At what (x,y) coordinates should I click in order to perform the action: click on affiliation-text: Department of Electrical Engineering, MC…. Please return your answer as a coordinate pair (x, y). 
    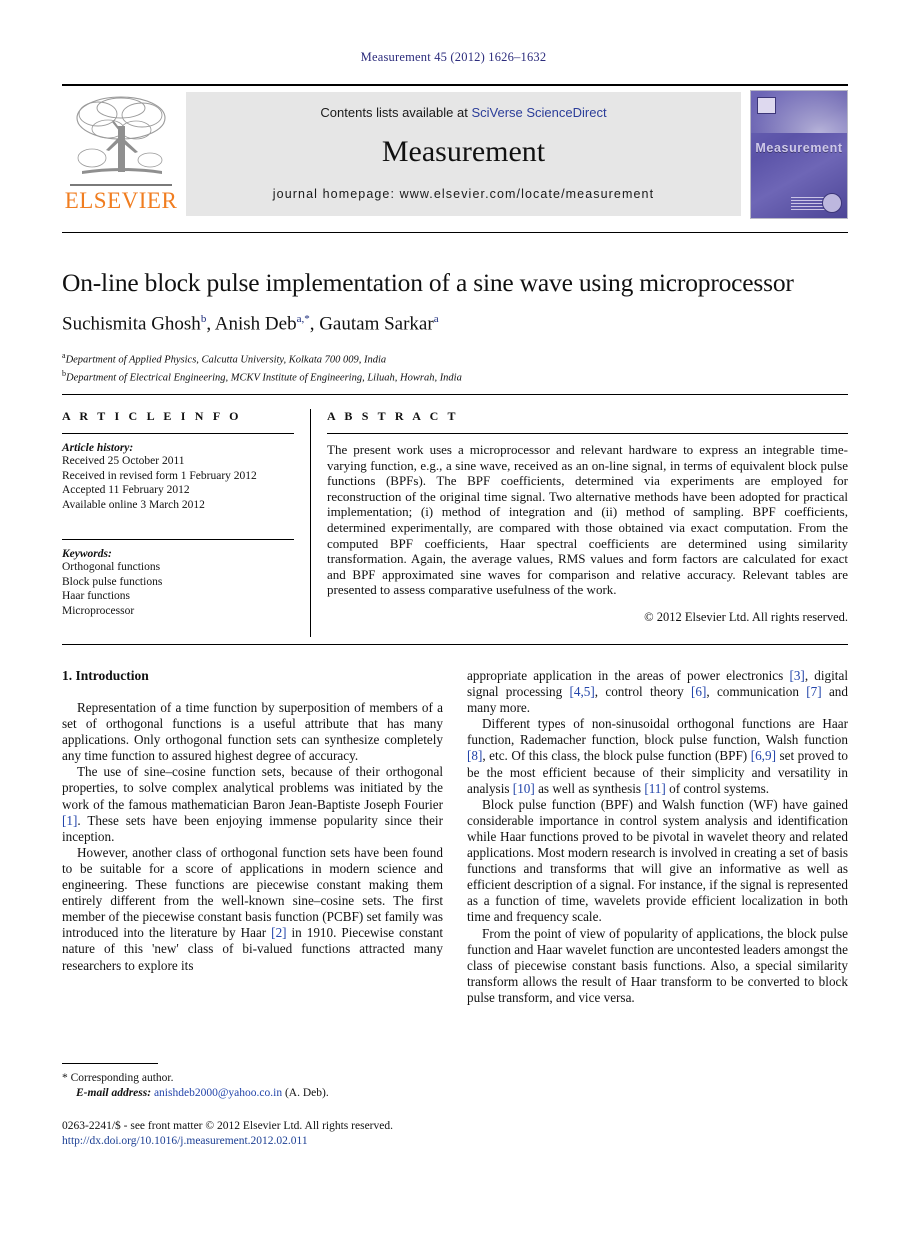
    Looking at the image, I should click on (264, 378).